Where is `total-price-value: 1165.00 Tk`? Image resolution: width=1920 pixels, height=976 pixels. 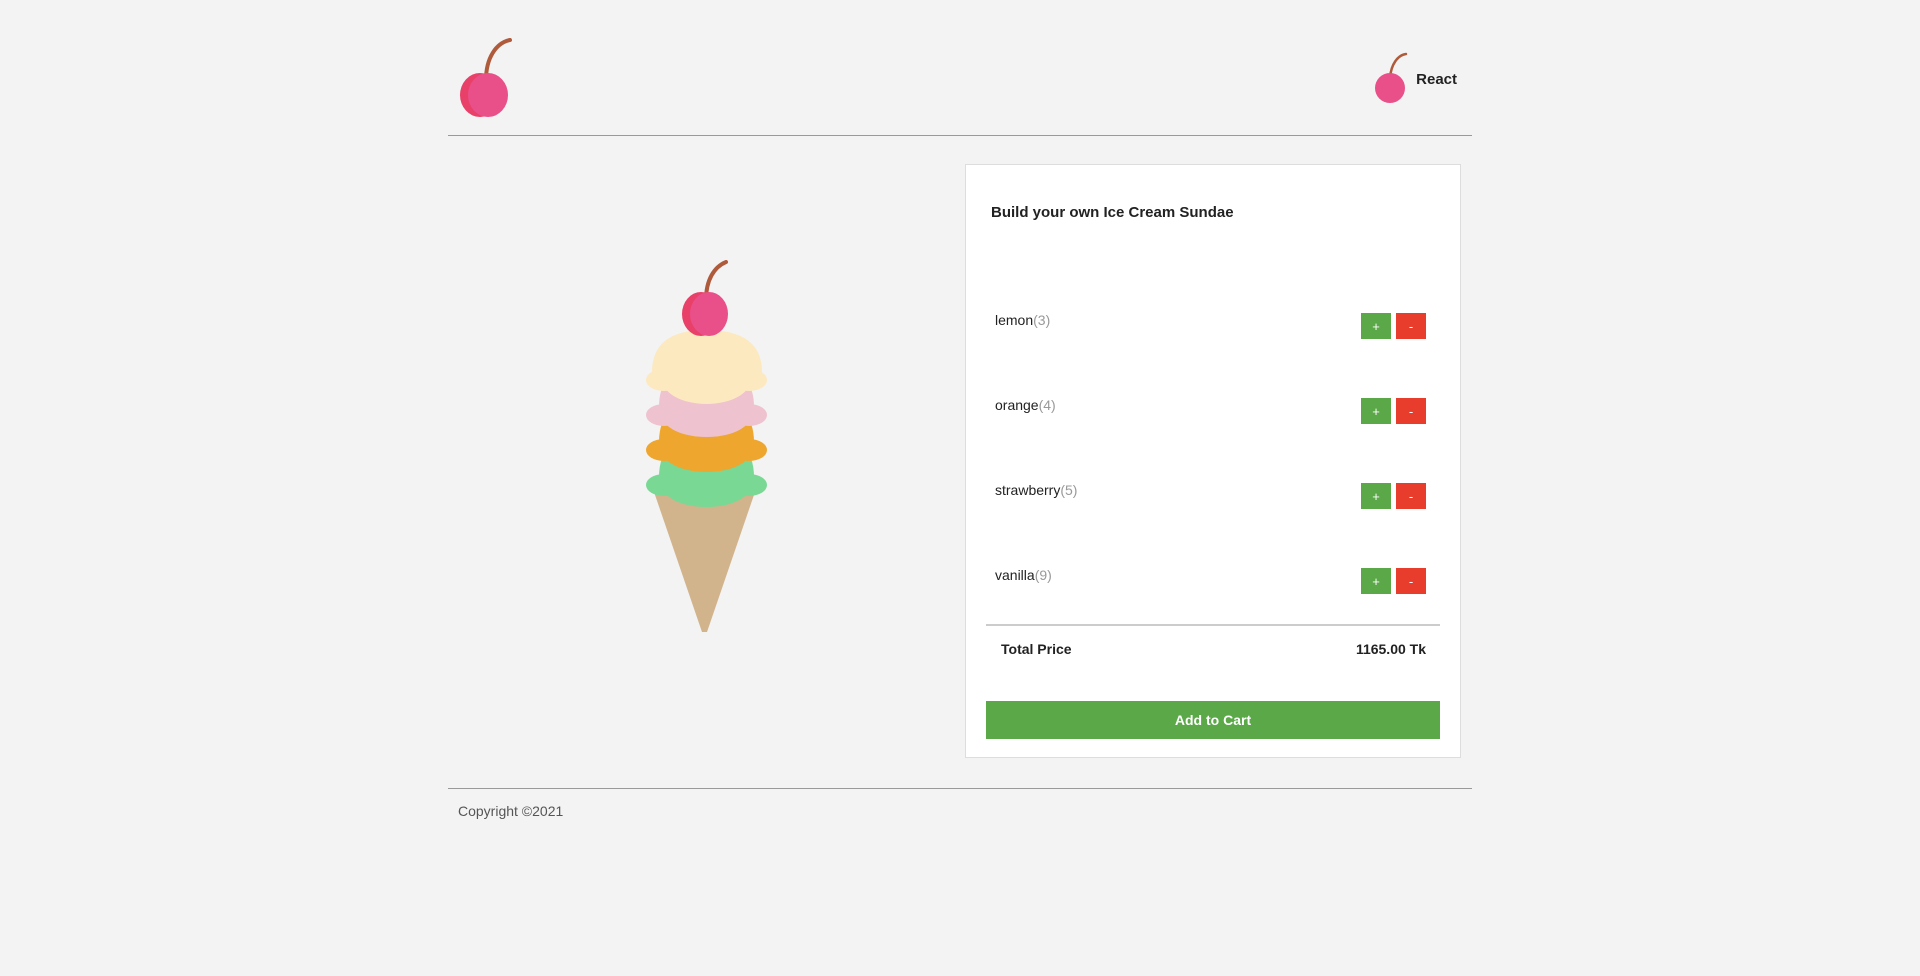 total-price-value: 1165.00 Tk is located at coordinates (1390, 649).